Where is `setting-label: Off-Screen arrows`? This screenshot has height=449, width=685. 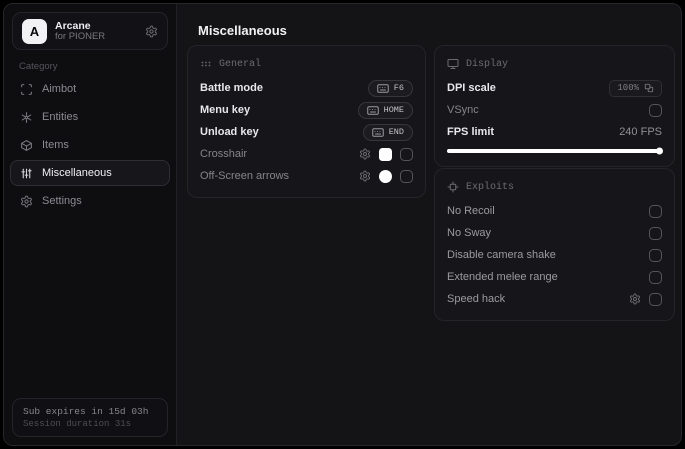
setting-label: Off-Screen arrows is located at coordinates (245, 176).